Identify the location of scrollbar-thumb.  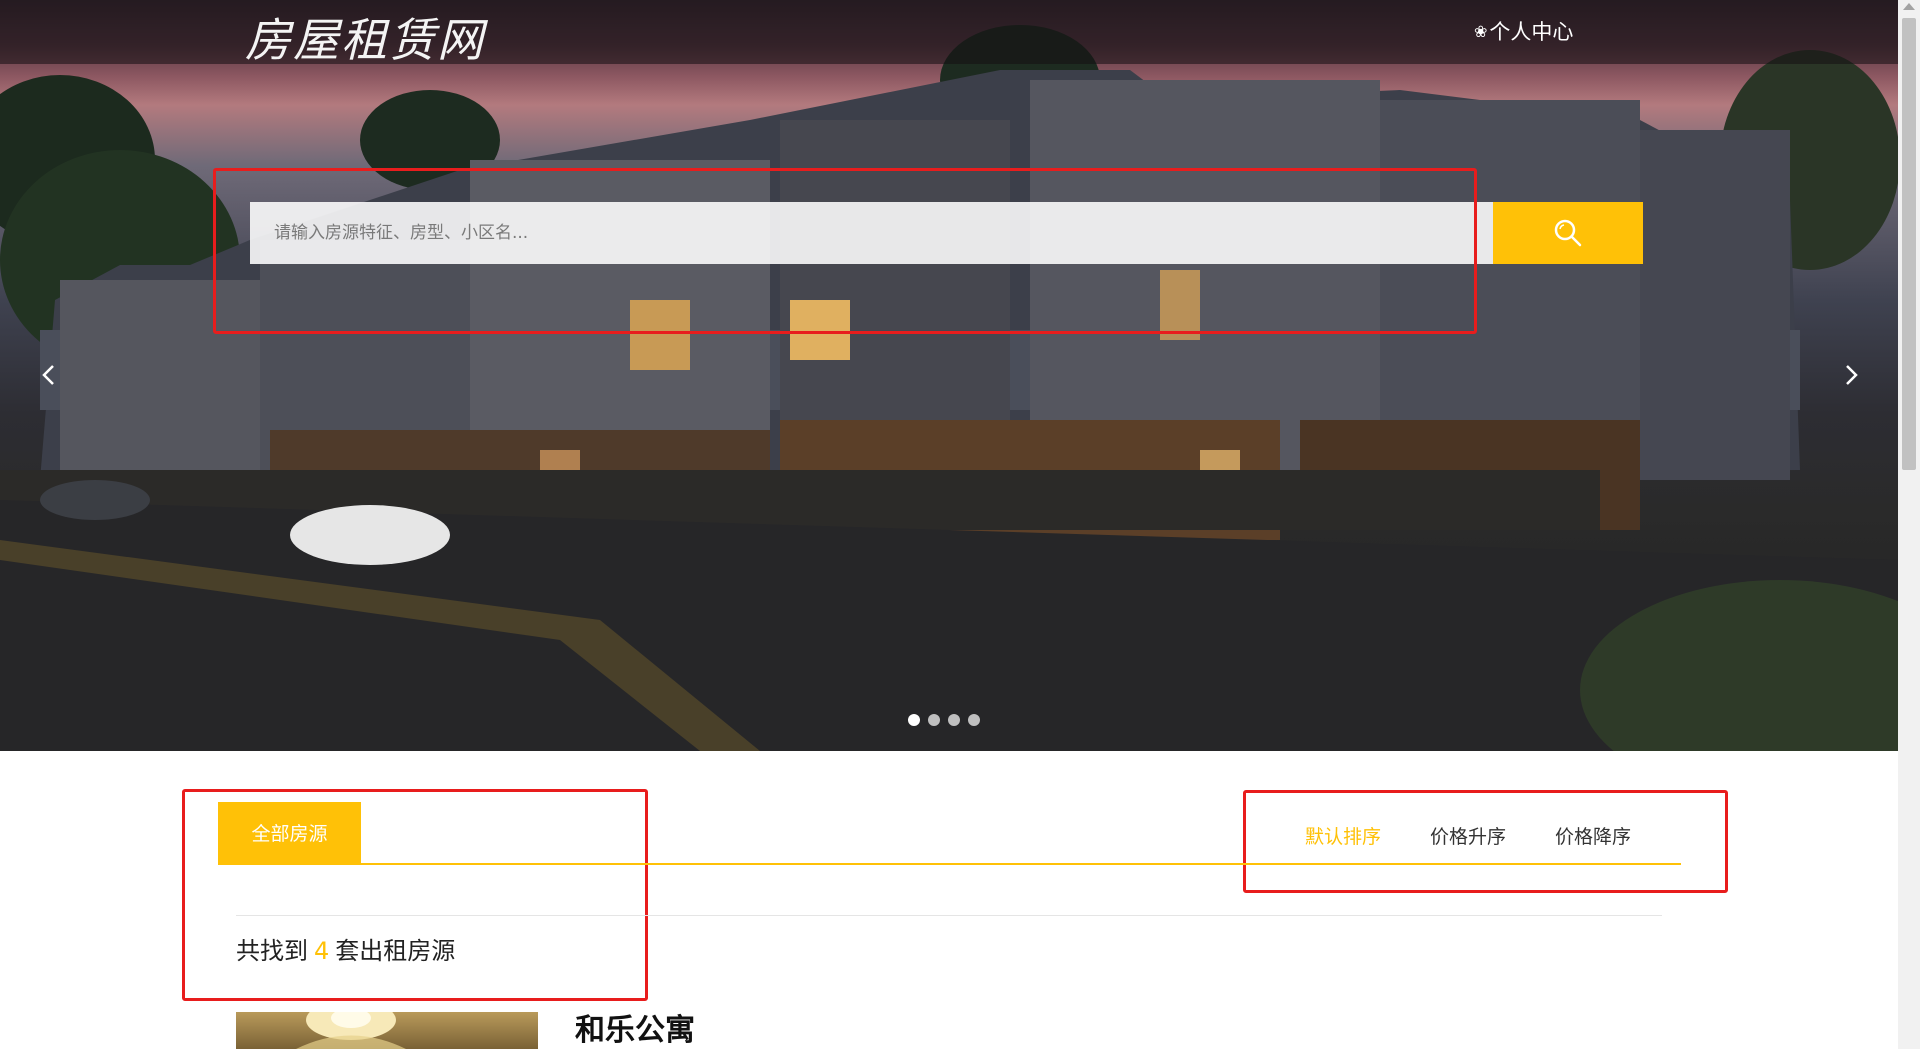
(1909, 244).